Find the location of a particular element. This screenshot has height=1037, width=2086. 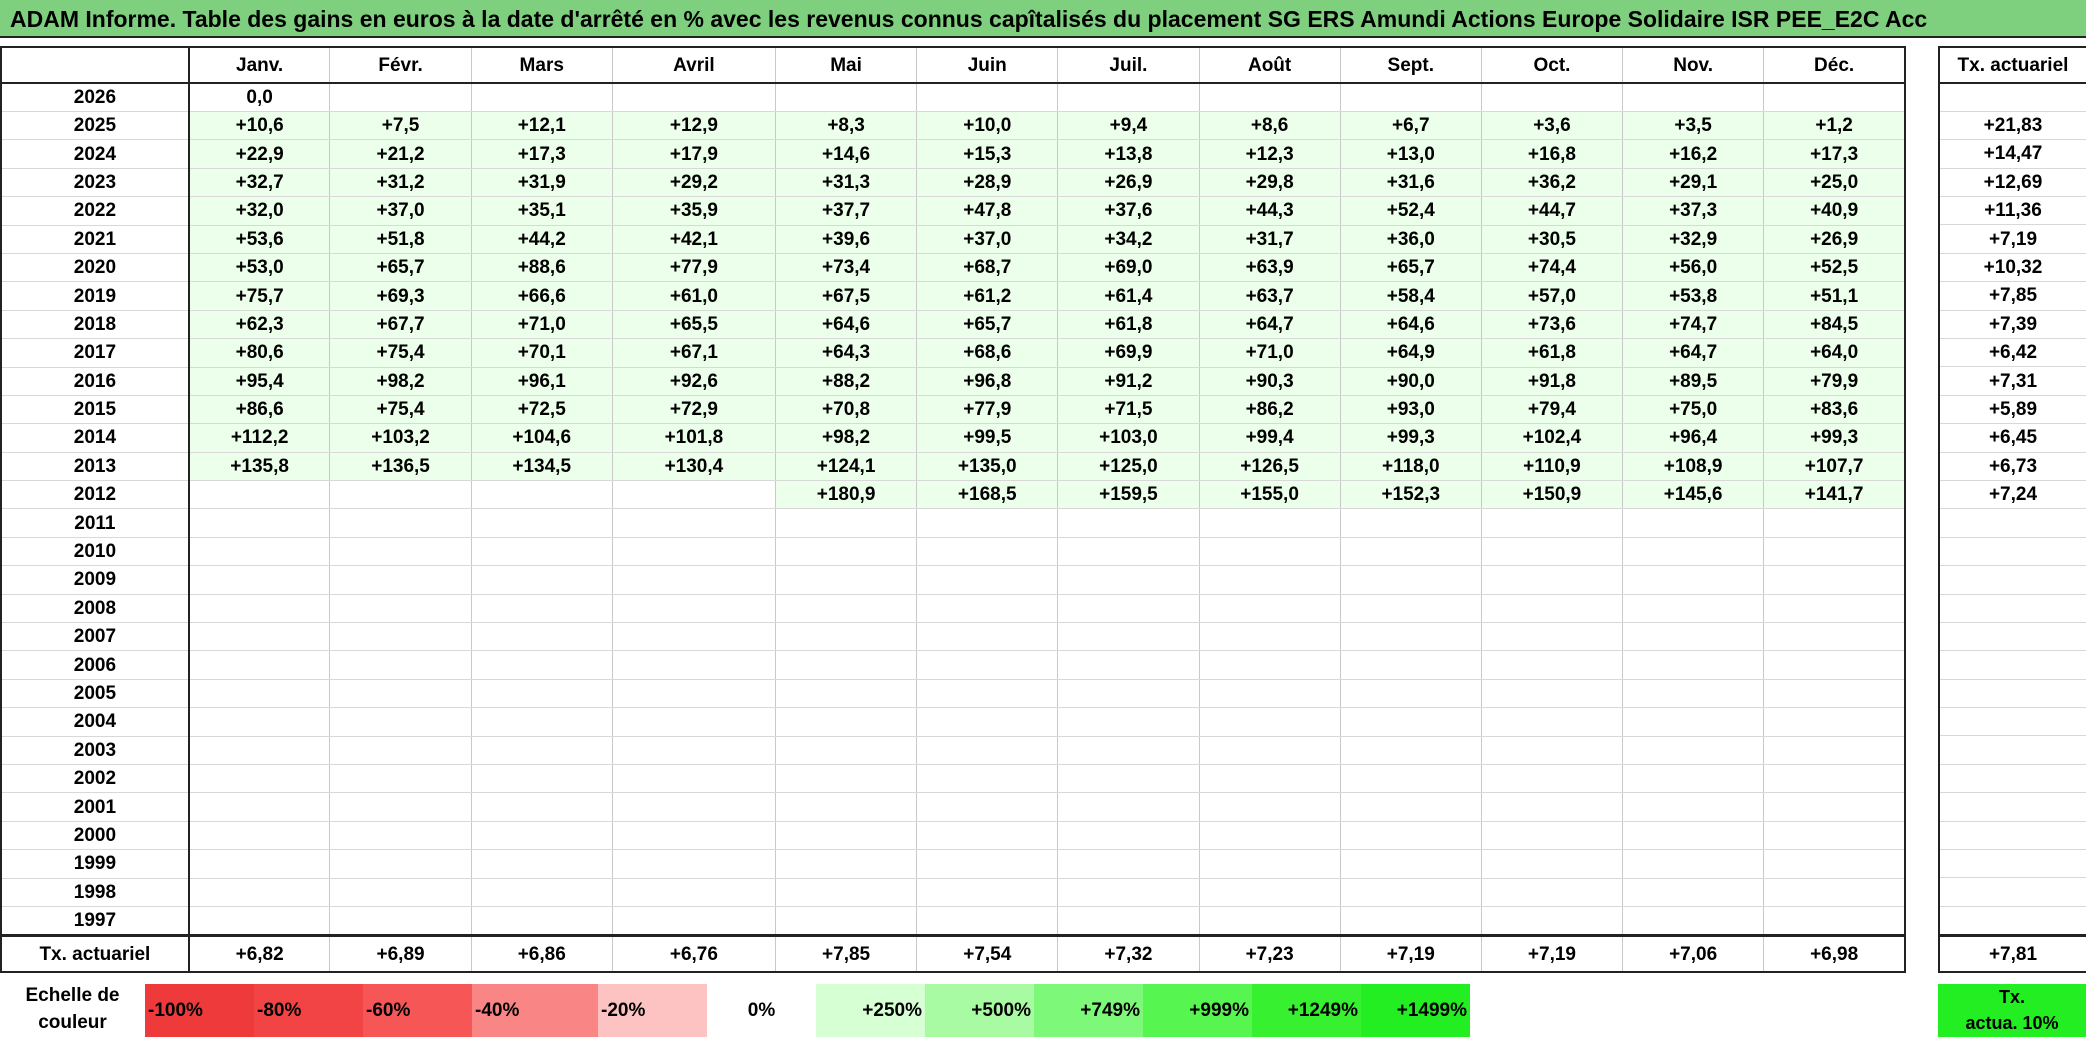

year-cell: 2007 is located at coordinates (95, 637).